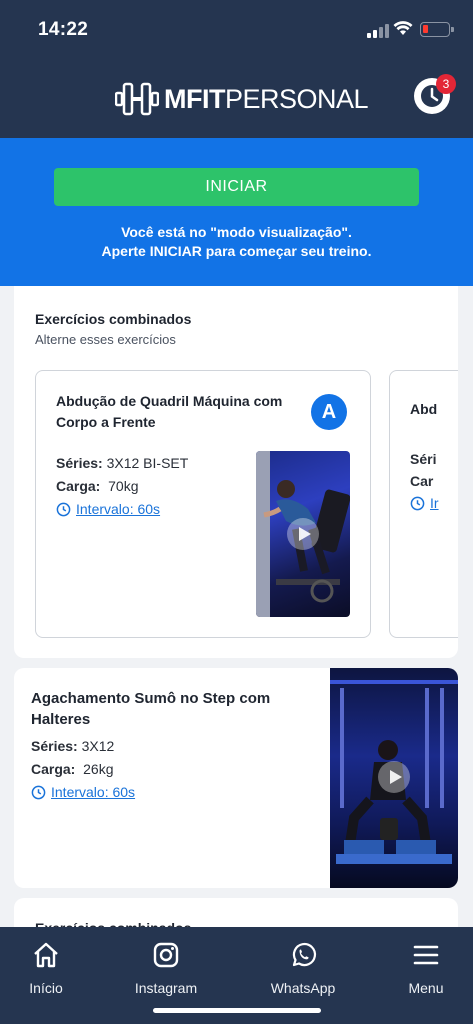  What do you see at coordinates (422, 481) in the screenshot?
I see `load-row-partial: Car` at bounding box center [422, 481].